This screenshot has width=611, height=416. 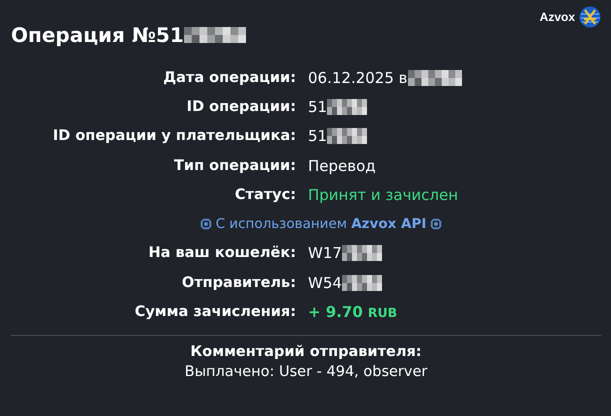 I want to click on field-label: Отправитель:, so click(x=238, y=282).